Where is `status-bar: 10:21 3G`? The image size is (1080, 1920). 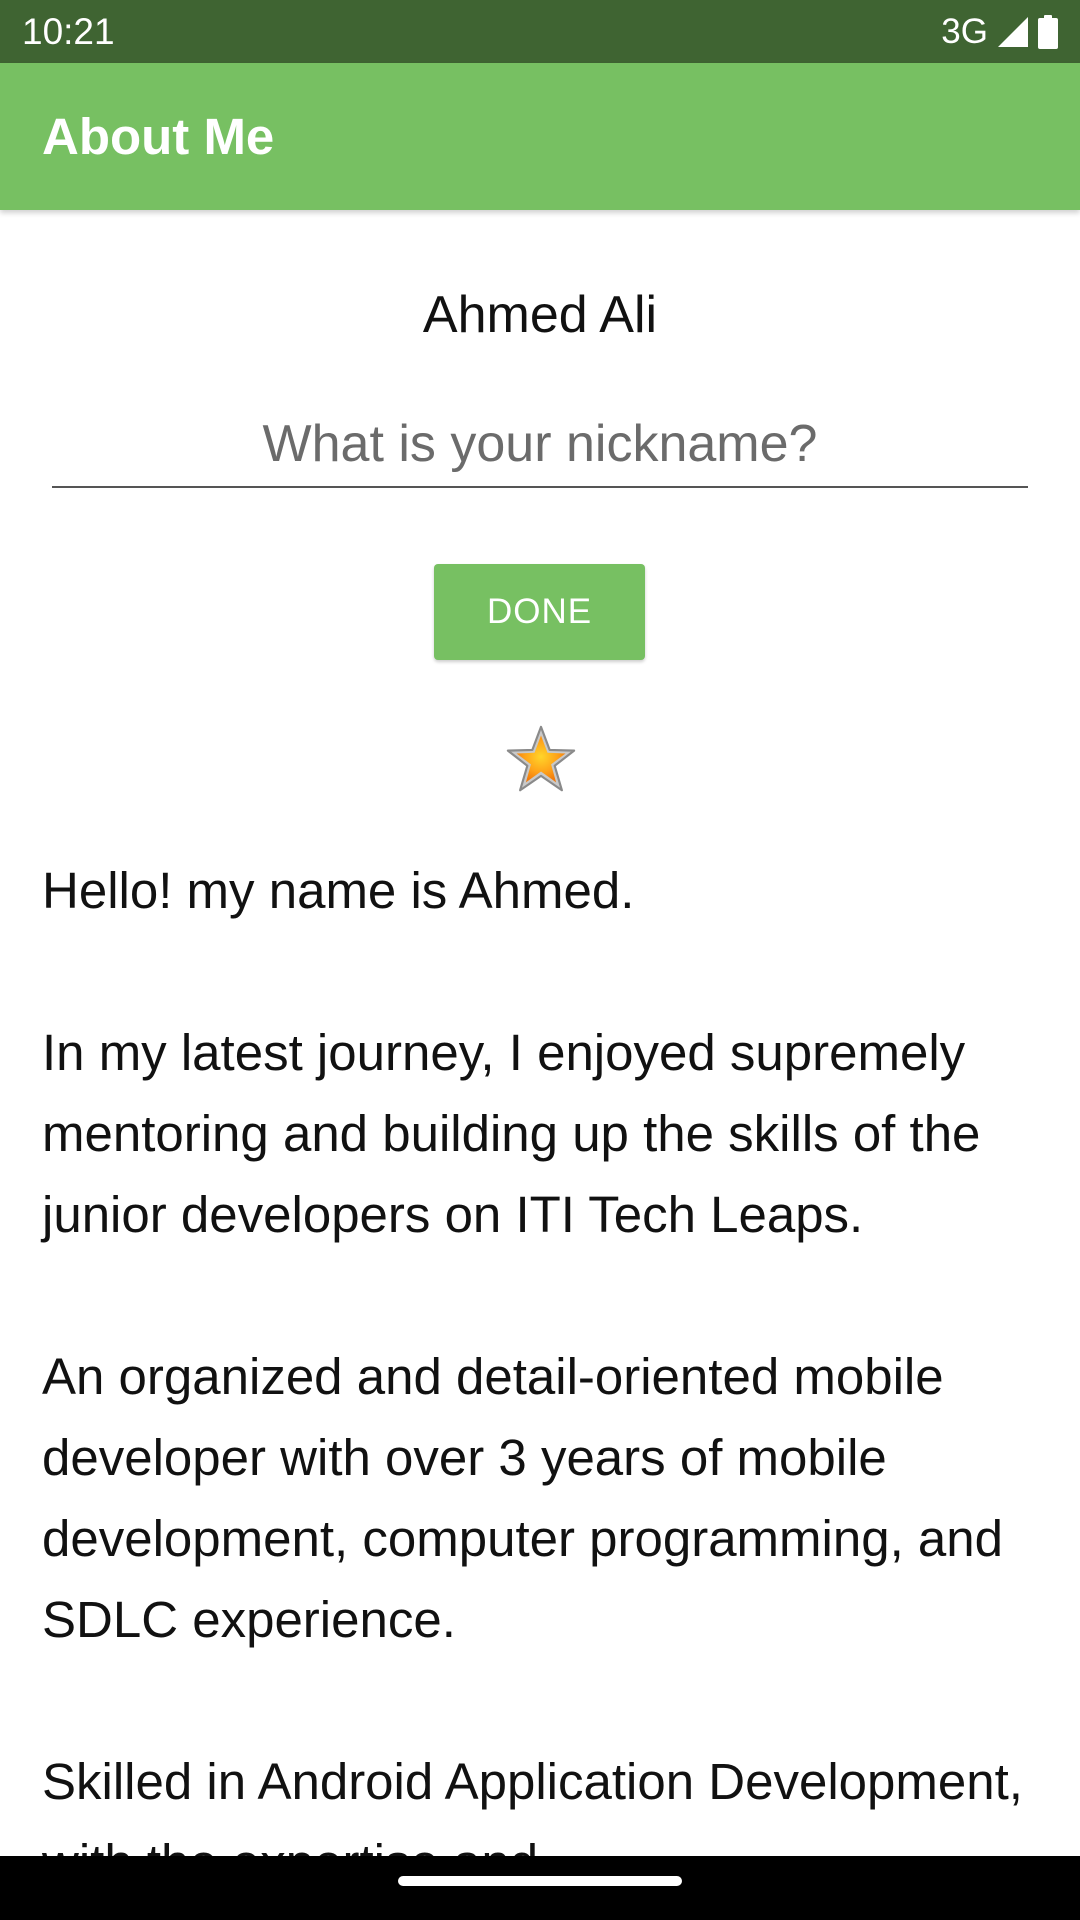 status-bar: 10:21 3G is located at coordinates (540, 31).